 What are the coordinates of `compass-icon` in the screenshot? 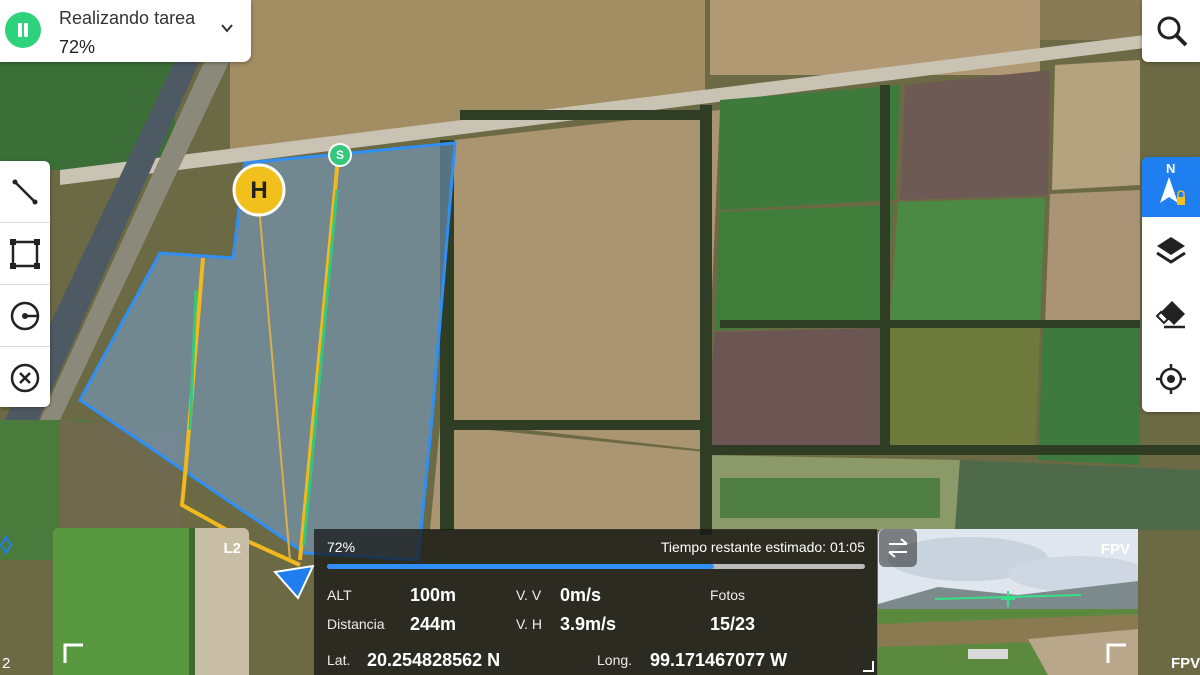 It's located at (1172, 191).